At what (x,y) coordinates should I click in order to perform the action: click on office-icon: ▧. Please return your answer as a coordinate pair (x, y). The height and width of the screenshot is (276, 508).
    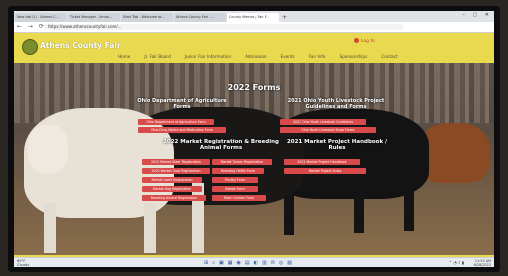
    Looking at the image, I should click on (289, 263).